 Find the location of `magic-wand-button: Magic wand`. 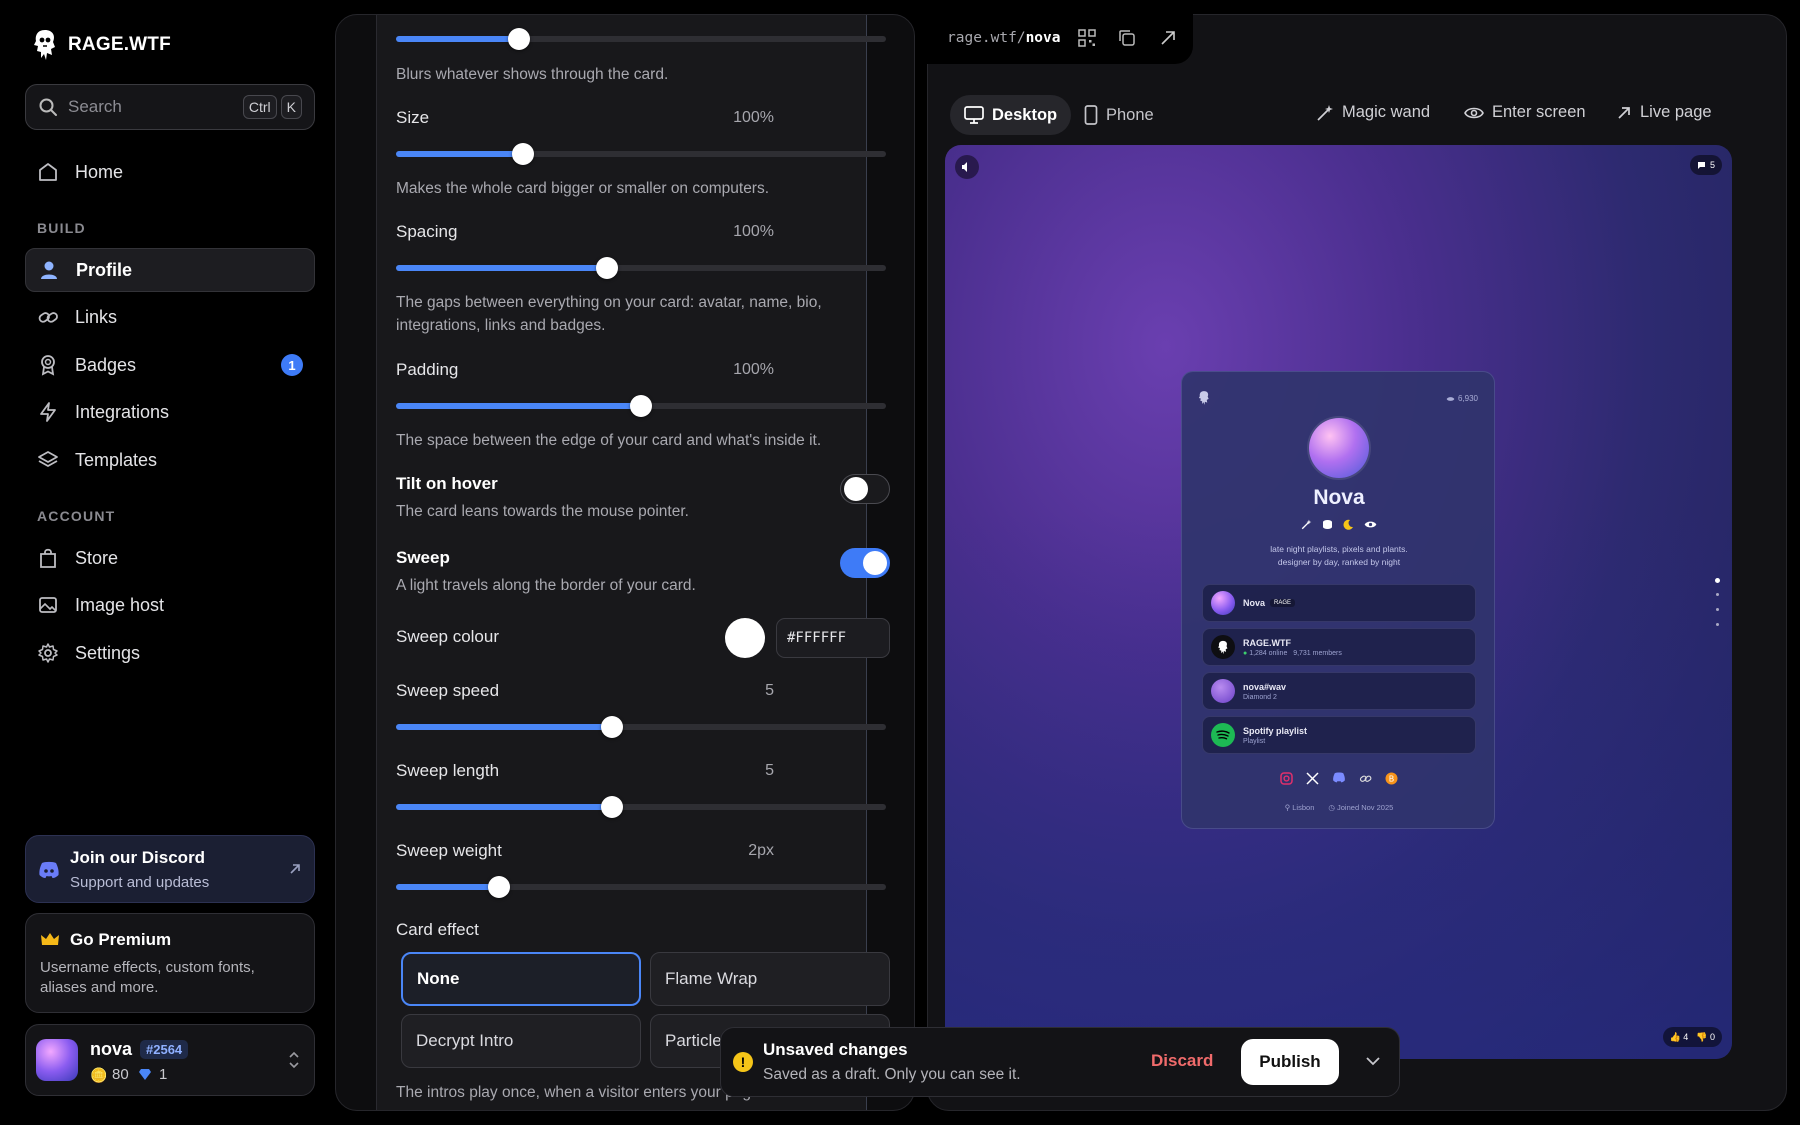

magic-wand-button: Magic wand is located at coordinates (1373, 112).